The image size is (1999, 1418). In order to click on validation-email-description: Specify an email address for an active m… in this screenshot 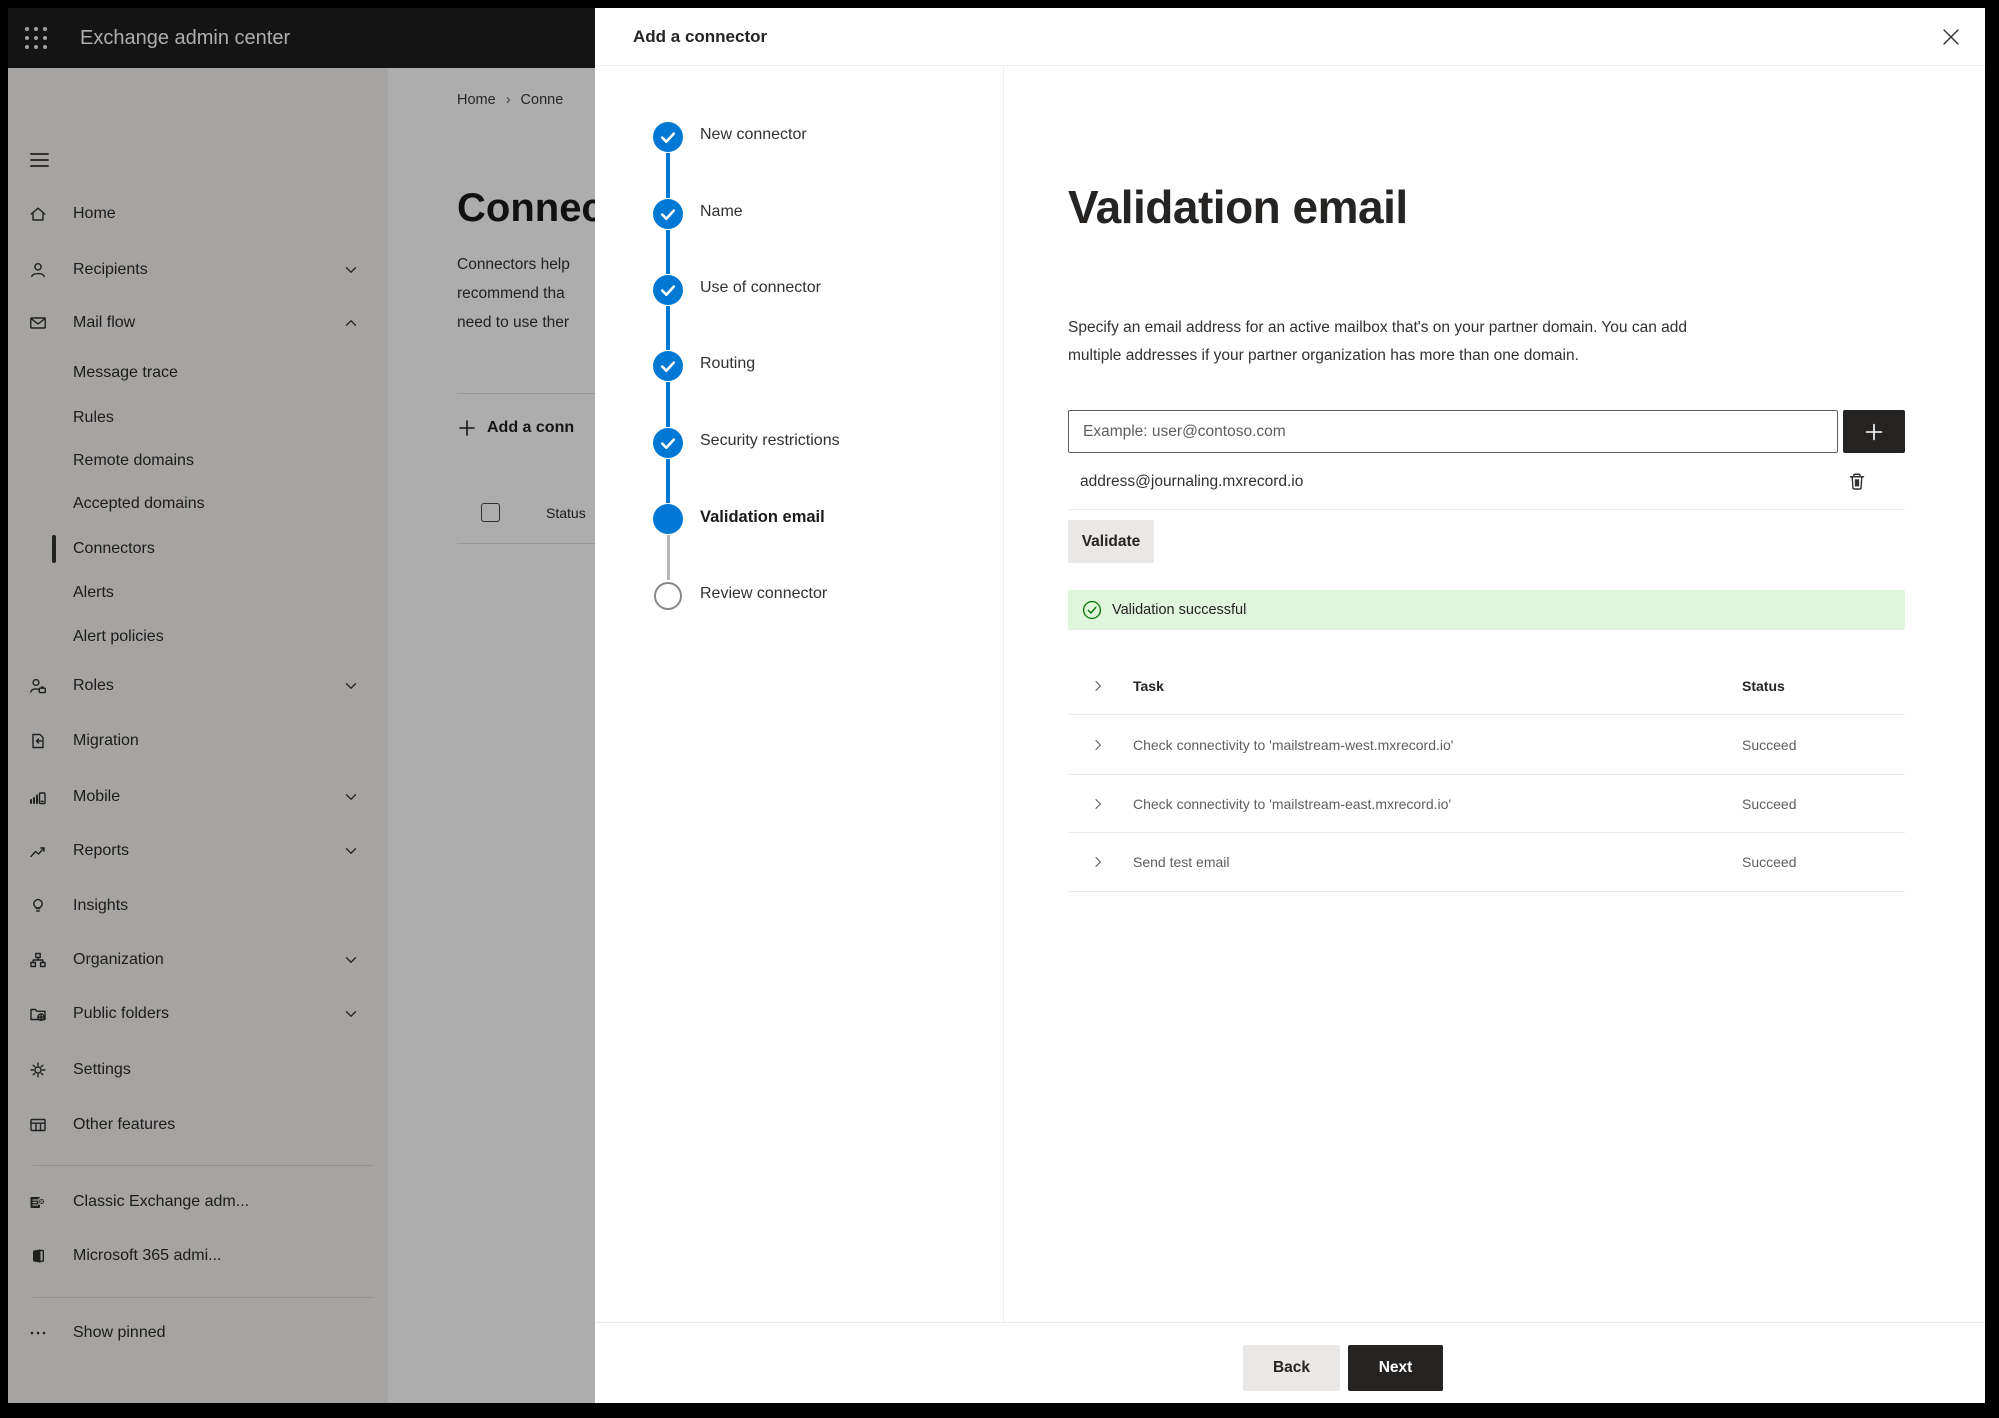, I will do `click(1378, 341)`.